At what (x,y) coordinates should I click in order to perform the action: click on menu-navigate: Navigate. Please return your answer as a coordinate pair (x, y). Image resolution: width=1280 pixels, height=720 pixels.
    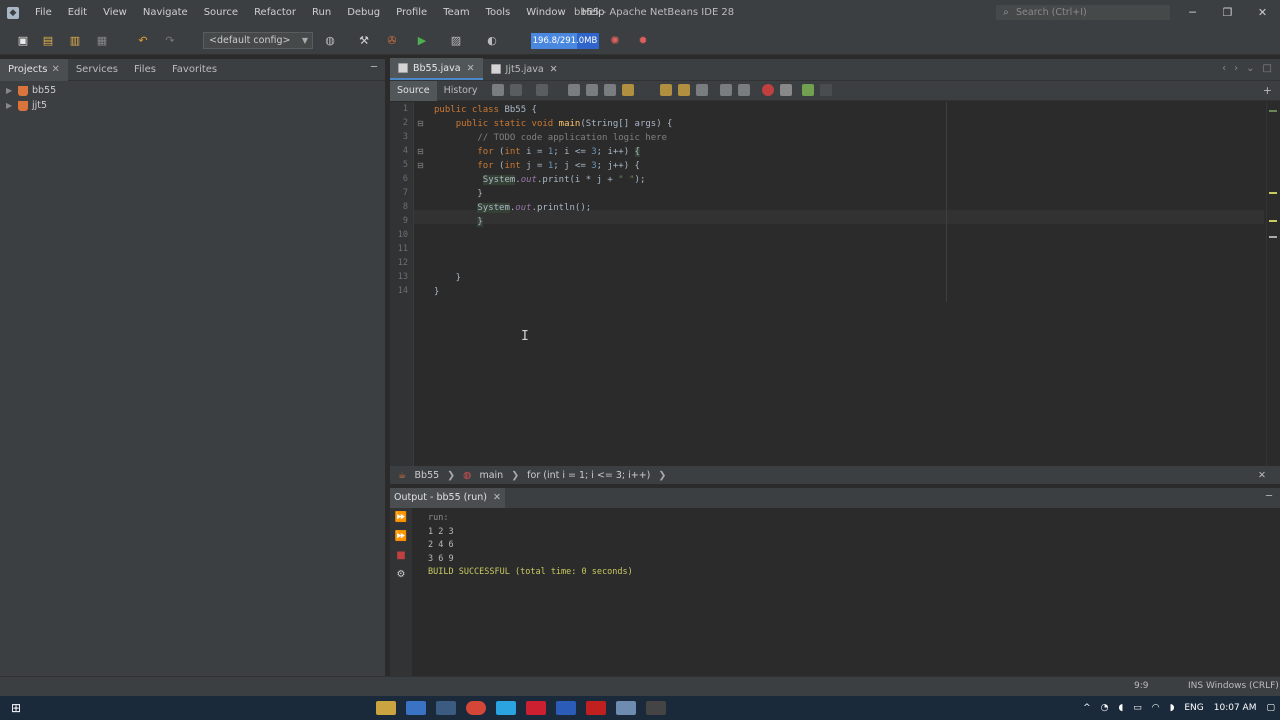
    Looking at the image, I should click on (165, 13).